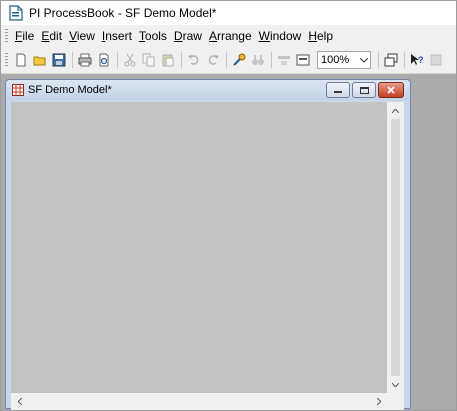 The width and height of the screenshot is (457, 411). I want to click on cut-icon, so click(130, 60).